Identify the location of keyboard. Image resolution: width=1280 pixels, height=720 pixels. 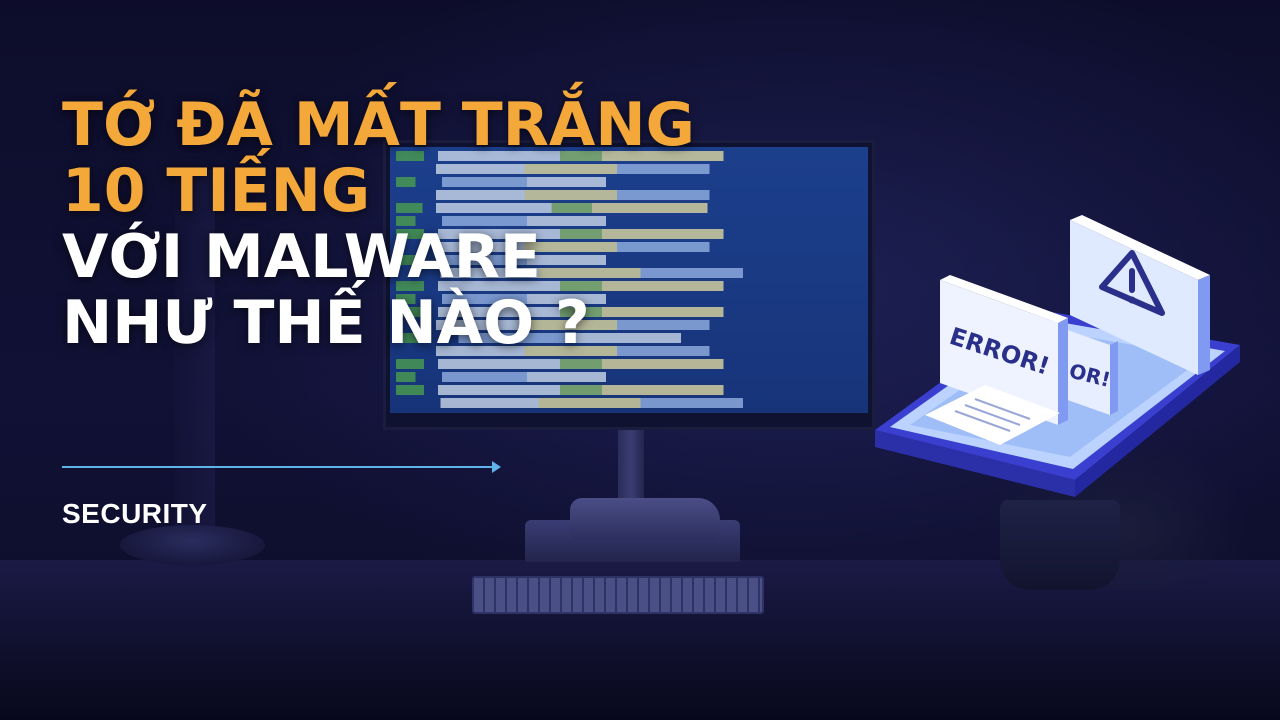
(618, 595).